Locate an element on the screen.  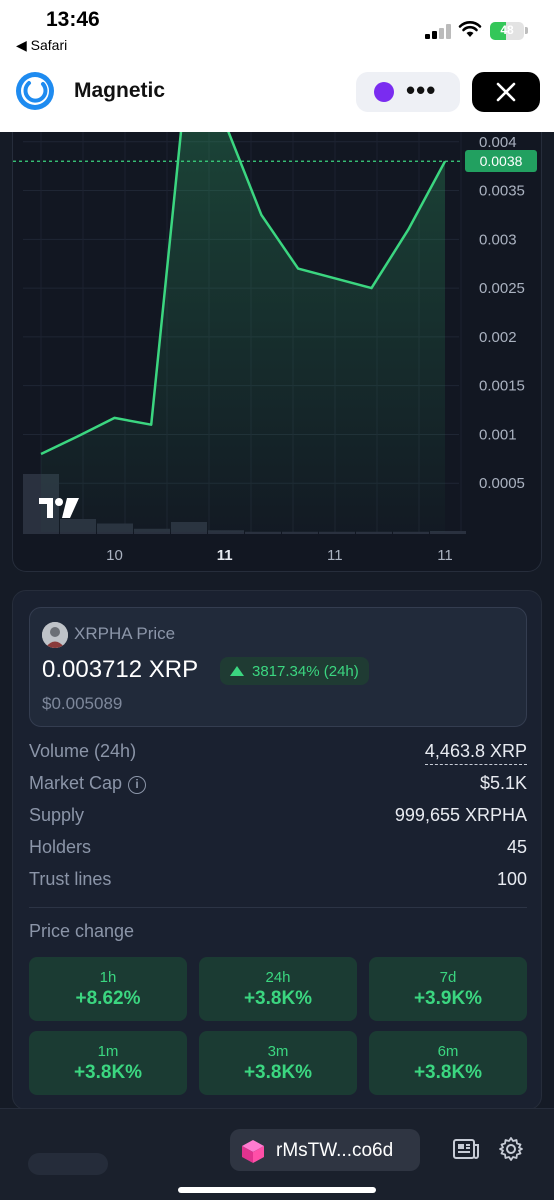
price-change-cell-3m: 3m +3.8K% is located at coordinates (278, 1063).